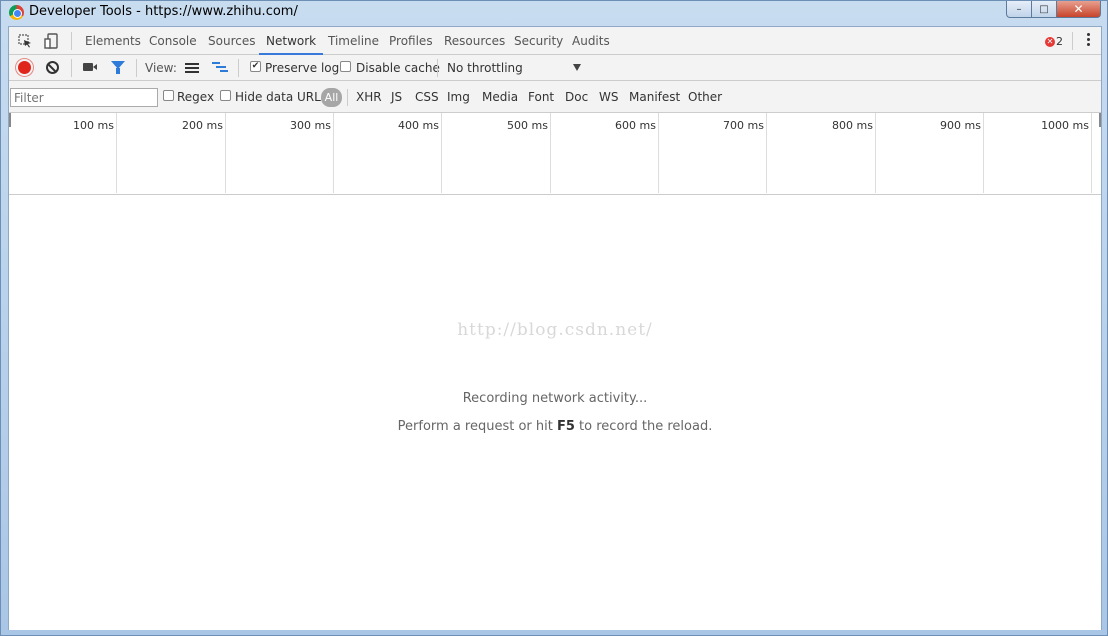  What do you see at coordinates (398, 68) in the screenshot?
I see `disable-cache-label: Disable cache` at bounding box center [398, 68].